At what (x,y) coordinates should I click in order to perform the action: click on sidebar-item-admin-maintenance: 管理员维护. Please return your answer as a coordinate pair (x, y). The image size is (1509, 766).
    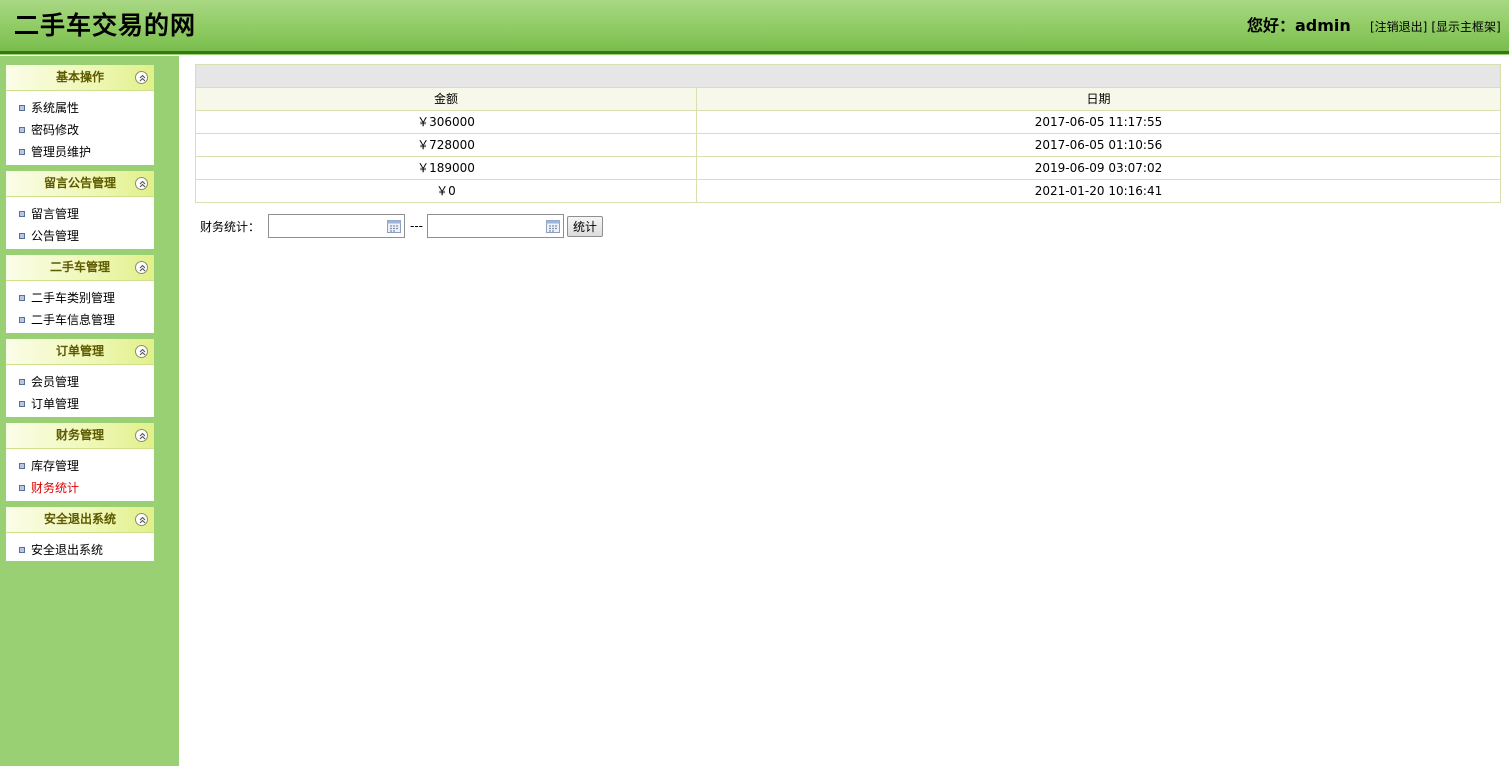
    Looking at the image, I should click on (80, 152).